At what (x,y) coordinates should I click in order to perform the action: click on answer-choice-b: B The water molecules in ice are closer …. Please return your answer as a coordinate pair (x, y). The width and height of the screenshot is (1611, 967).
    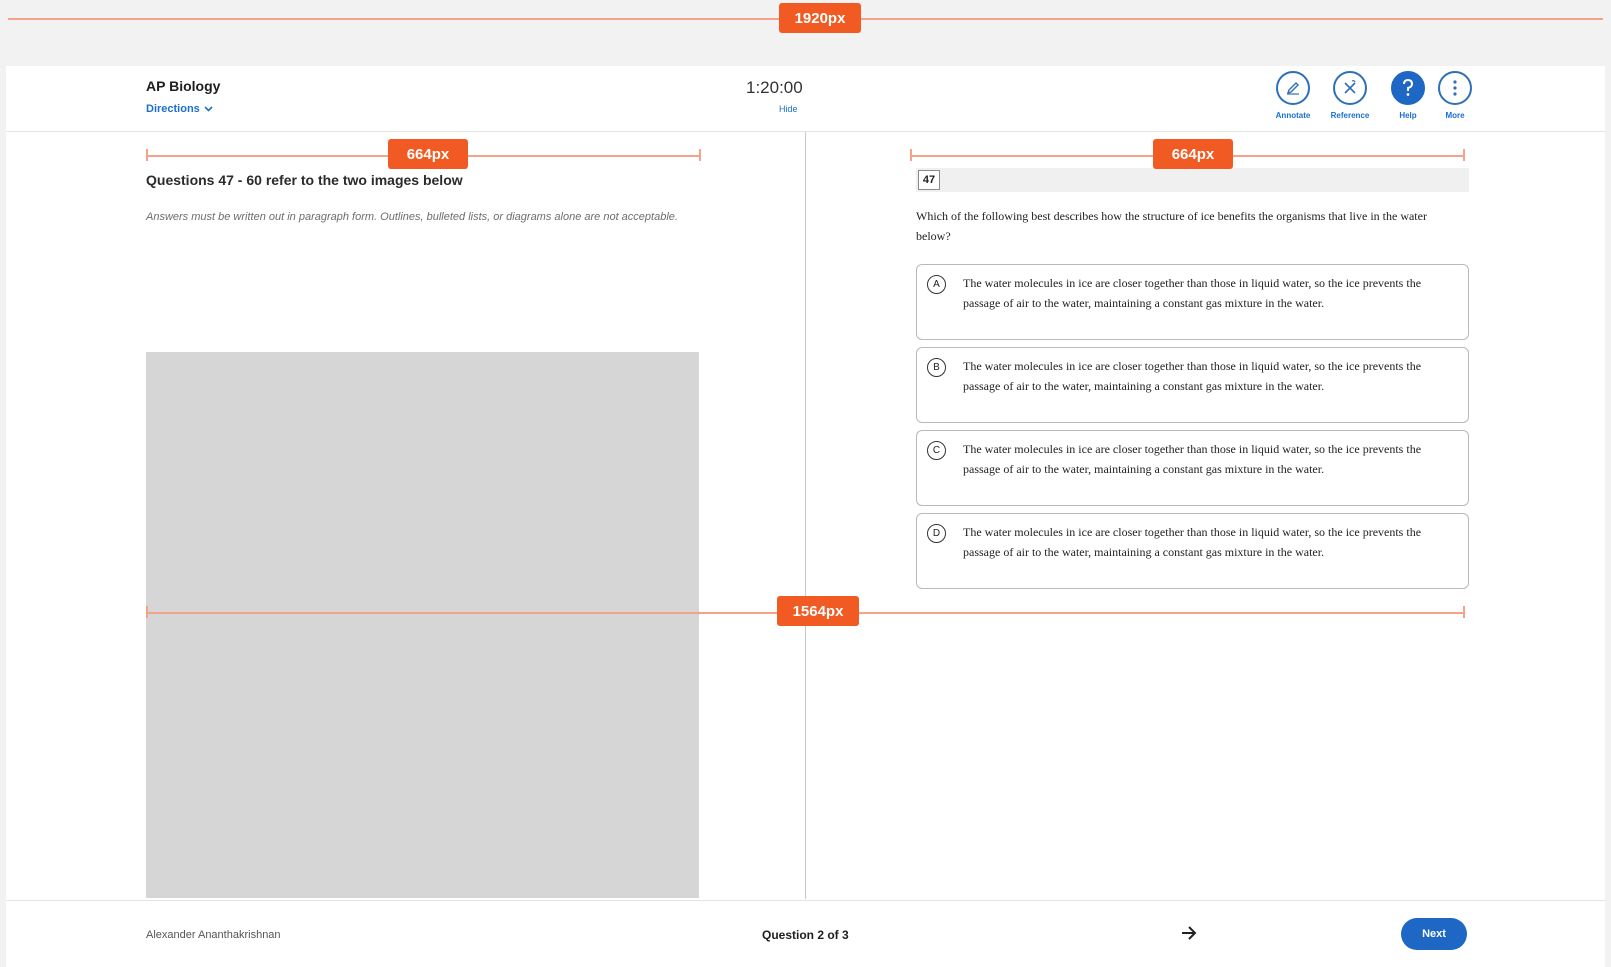
    Looking at the image, I should click on (1192, 385).